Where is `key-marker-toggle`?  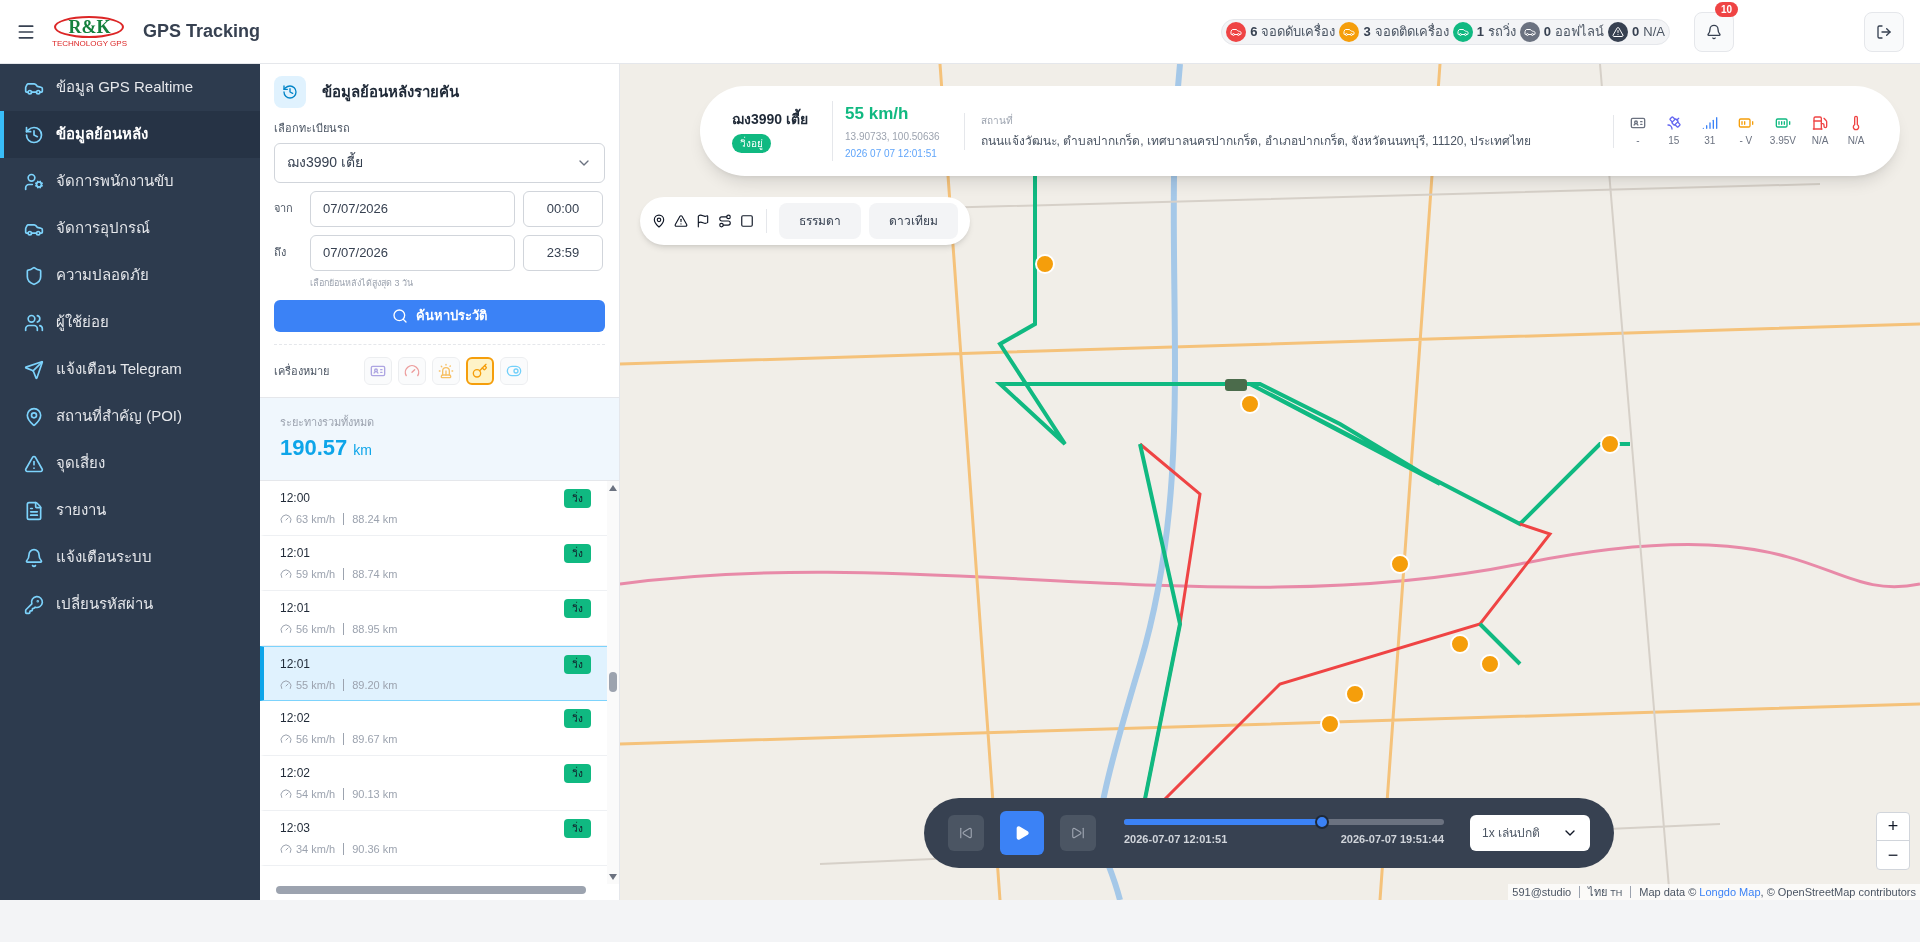 key-marker-toggle is located at coordinates (480, 371).